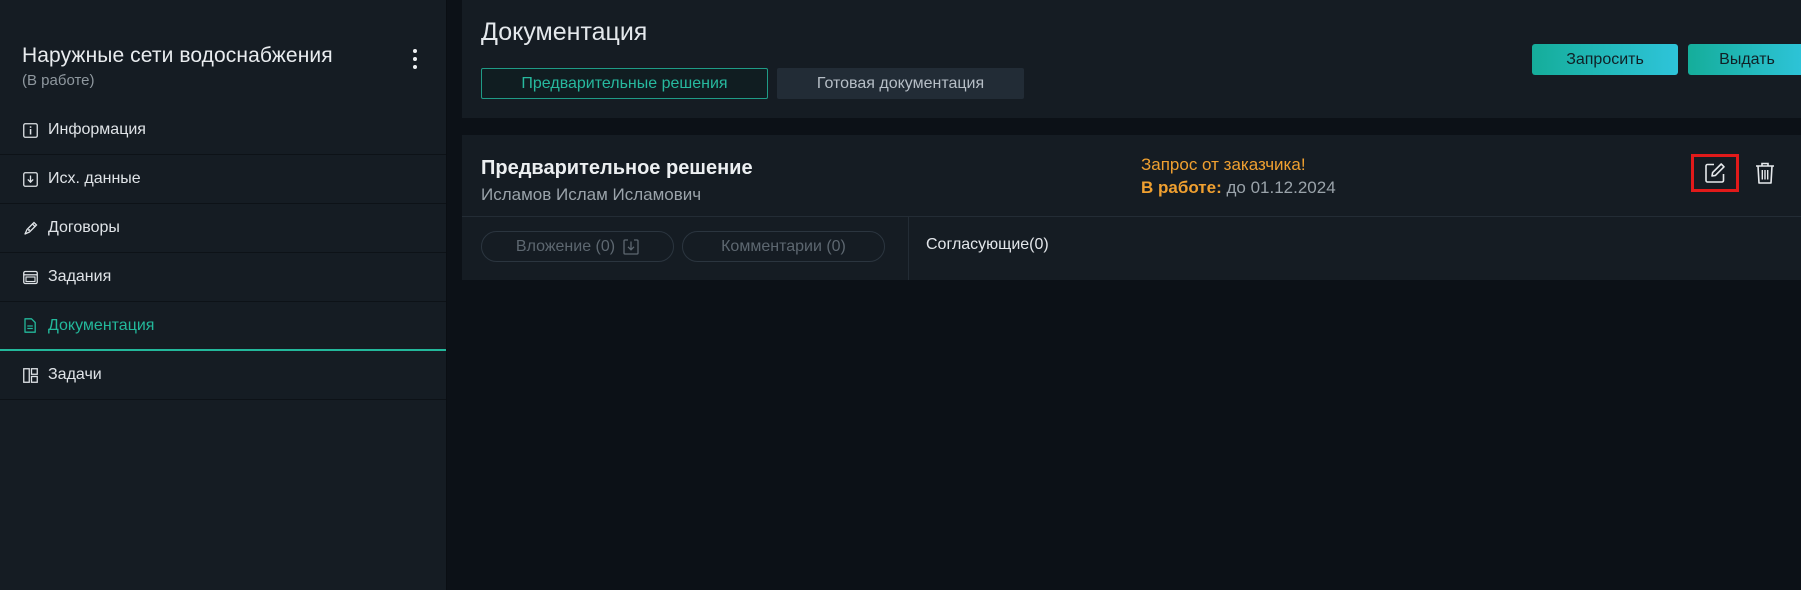 This screenshot has height=590, width=1801. I want to click on sidebar-item-info: Информация, so click(223, 130).